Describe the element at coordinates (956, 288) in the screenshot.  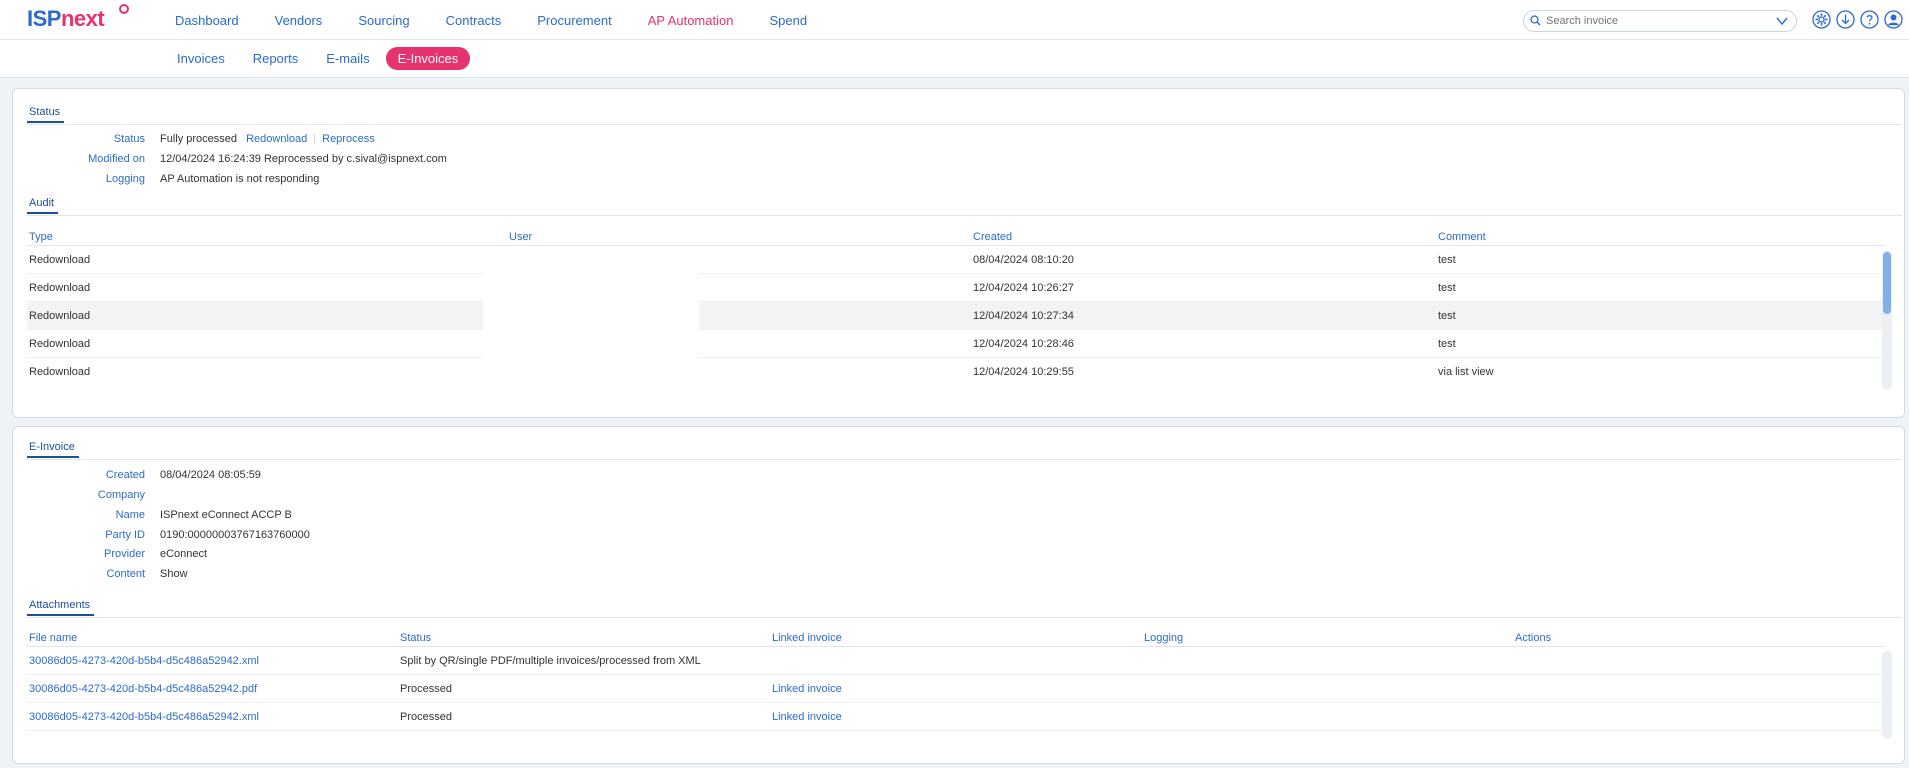
I see `table-row: Redownload 12/04/2024 10:26:27 test` at that location.